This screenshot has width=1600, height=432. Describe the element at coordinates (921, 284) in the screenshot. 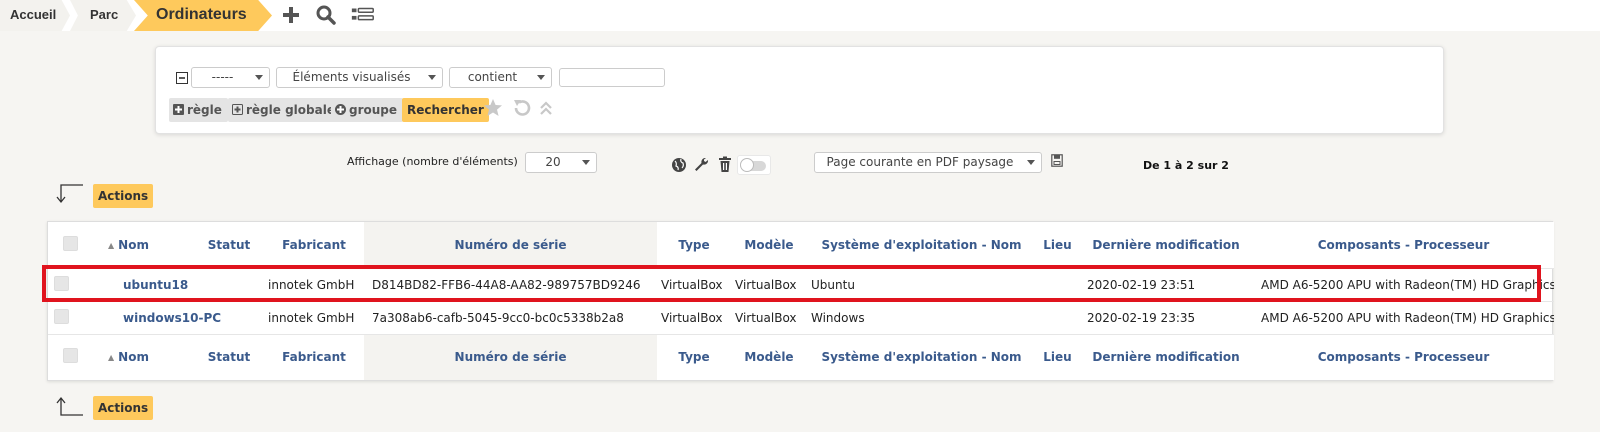

I see `cell-os: Ubuntu` at that location.